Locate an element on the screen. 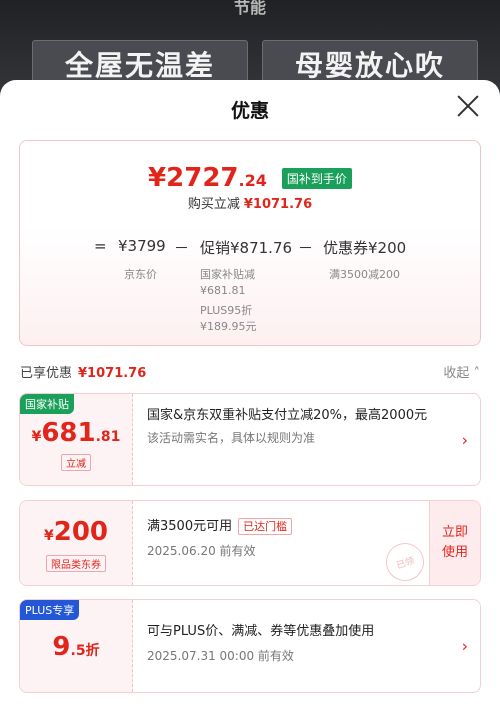 The width and height of the screenshot is (500, 706). plus-discount-panel: PLUS专享 9.5折 is located at coordinates (76, 646).